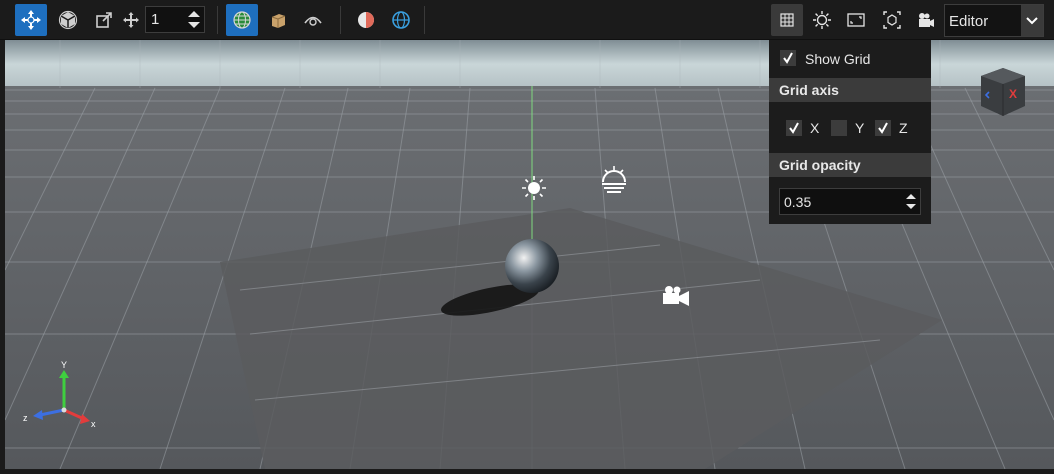  I want to click on gizmo-z-label: z, so click(25, 418).